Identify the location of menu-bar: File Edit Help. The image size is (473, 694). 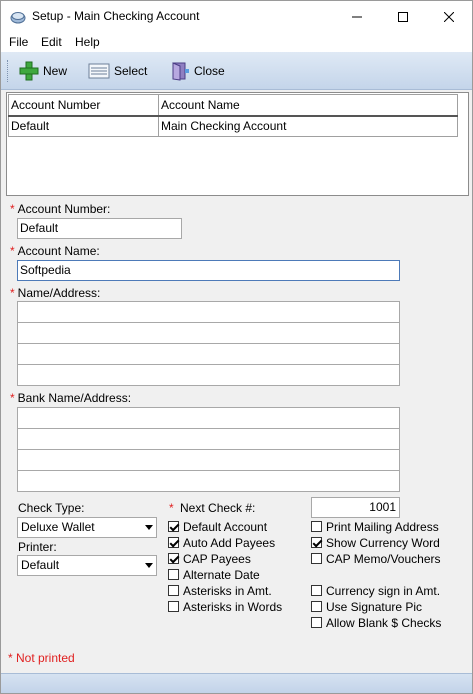
(236, 42).